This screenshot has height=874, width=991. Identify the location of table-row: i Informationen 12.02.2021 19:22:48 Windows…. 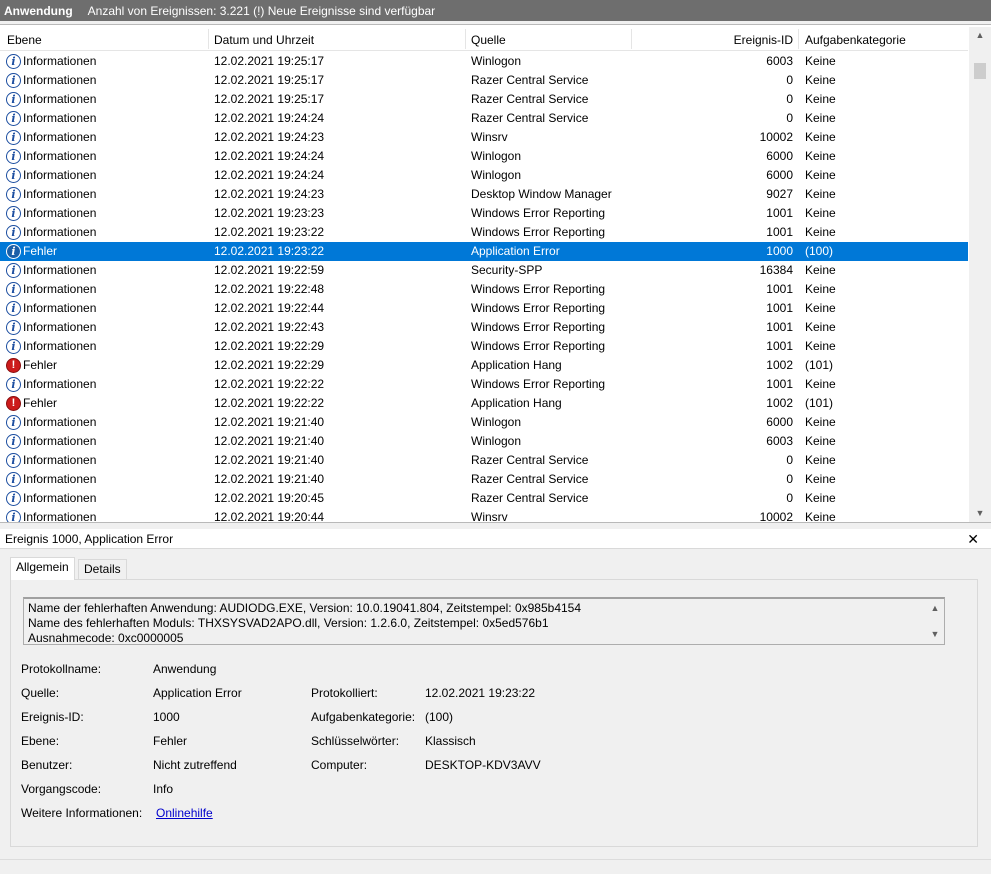
(484, 289).